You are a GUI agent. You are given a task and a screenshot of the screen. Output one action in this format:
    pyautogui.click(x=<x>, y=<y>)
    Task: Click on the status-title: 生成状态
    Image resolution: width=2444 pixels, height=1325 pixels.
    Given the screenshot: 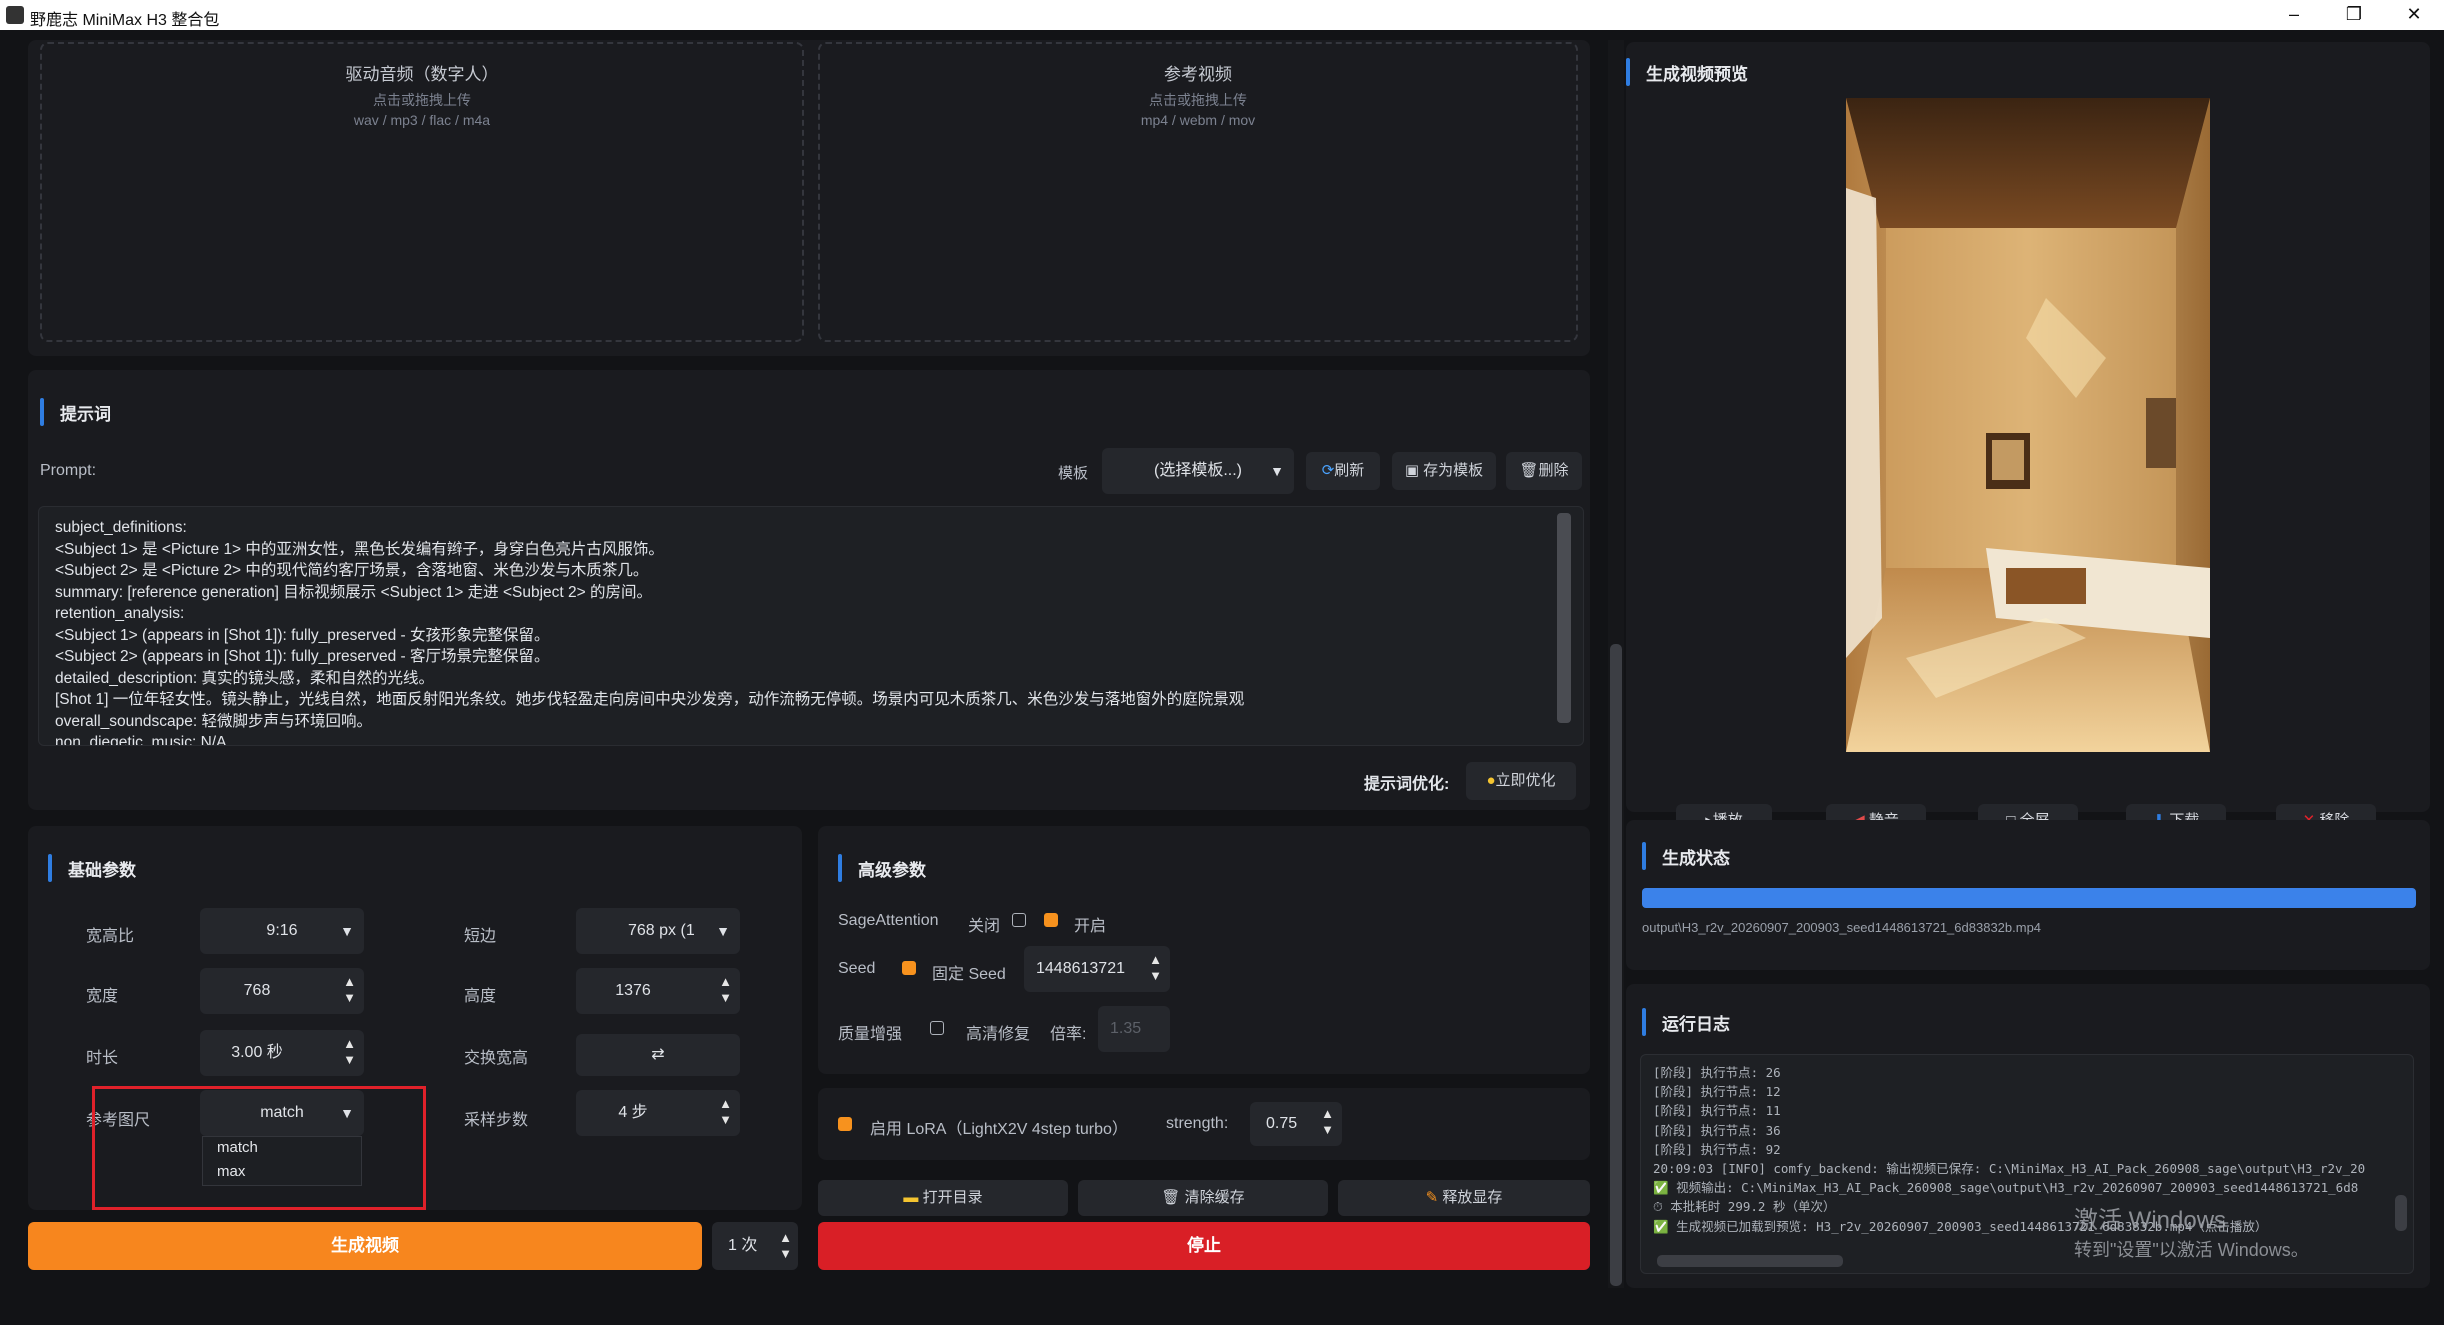 What is the action you would take?
    pyautogui.click(x=1696, y=858)
    